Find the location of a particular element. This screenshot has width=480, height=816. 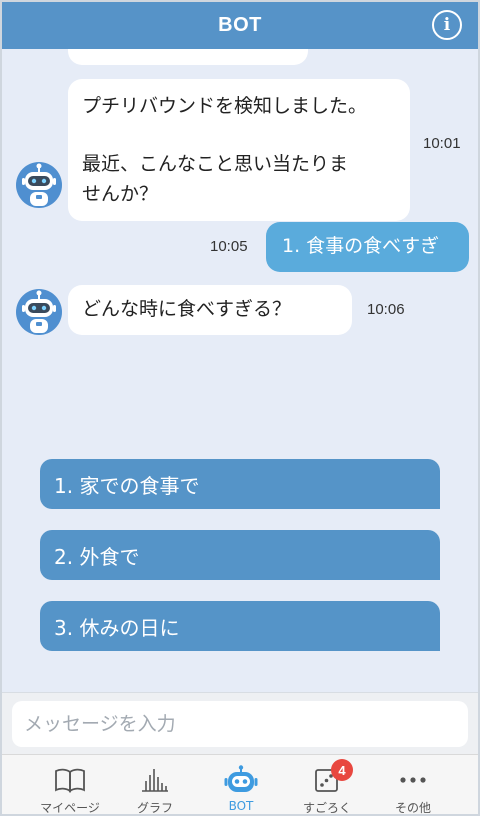

message-time: 10:01 is located at coordinates (442, 143).